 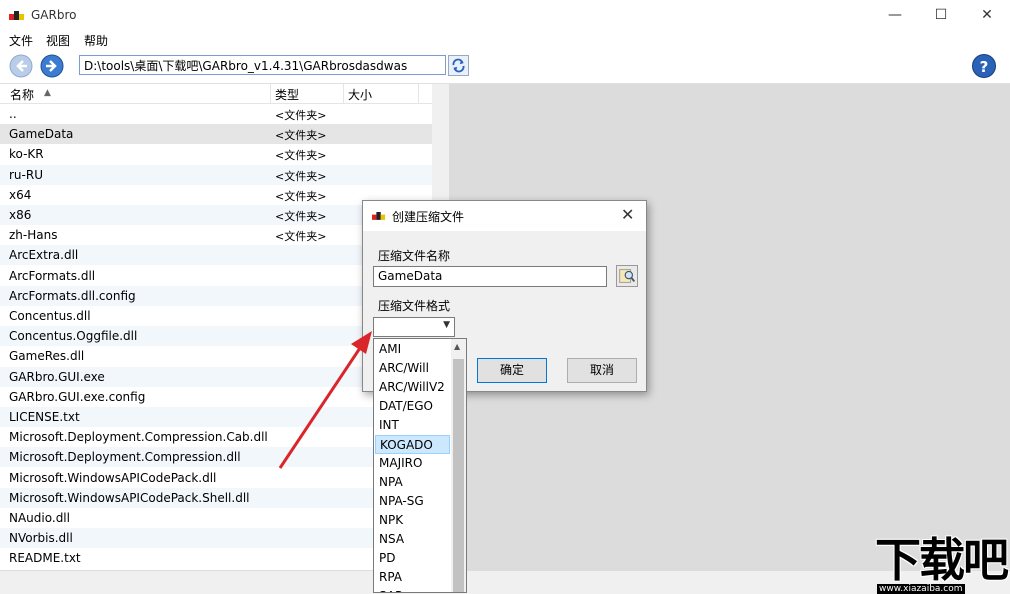 I want to click on watermark-logo: 下载吧 www.xiazaiba.com, so click(x=942, y=563).